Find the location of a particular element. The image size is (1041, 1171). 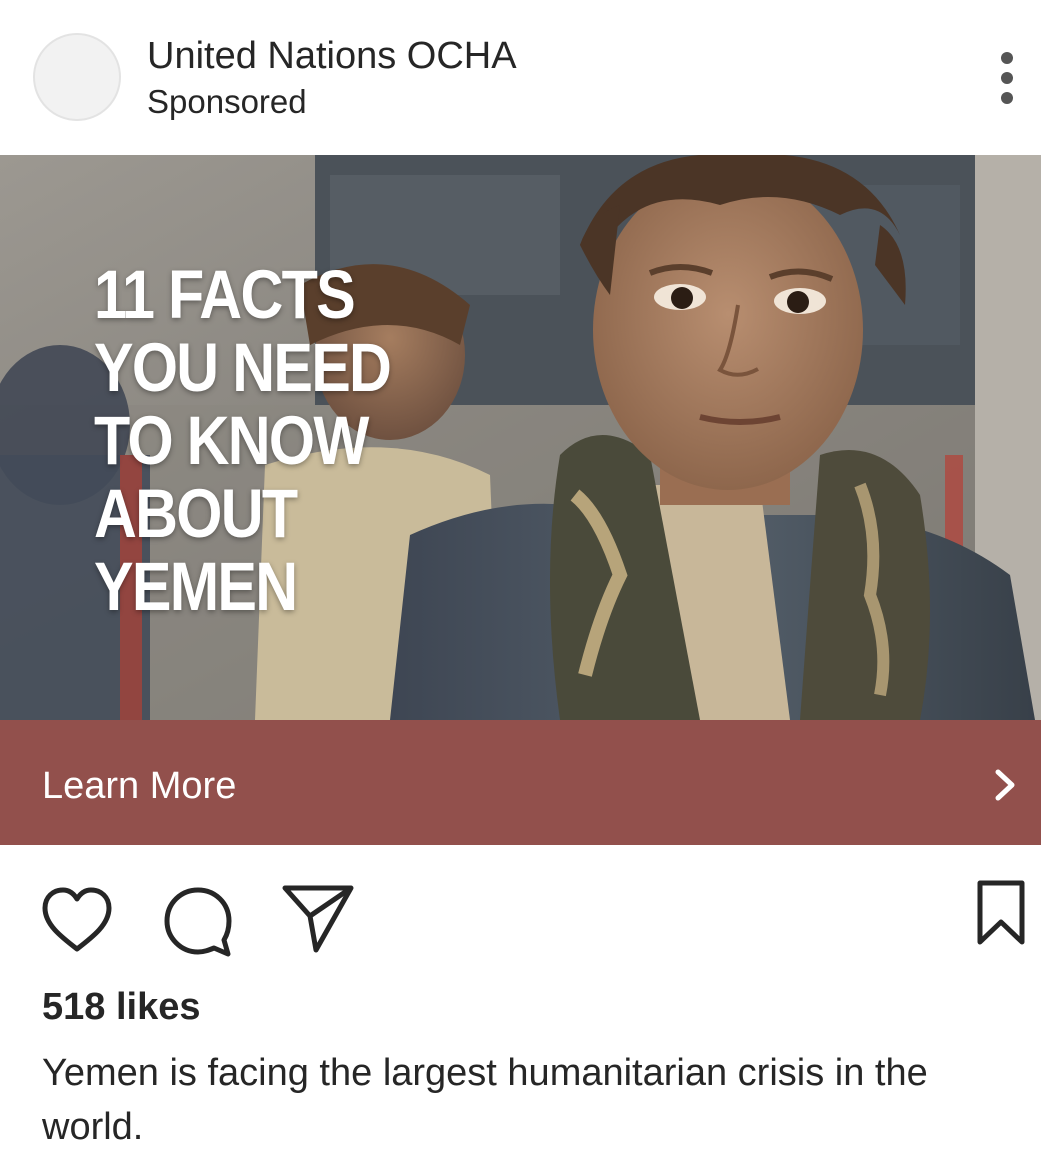

profile-avatar is located at coordinates (77, 77).